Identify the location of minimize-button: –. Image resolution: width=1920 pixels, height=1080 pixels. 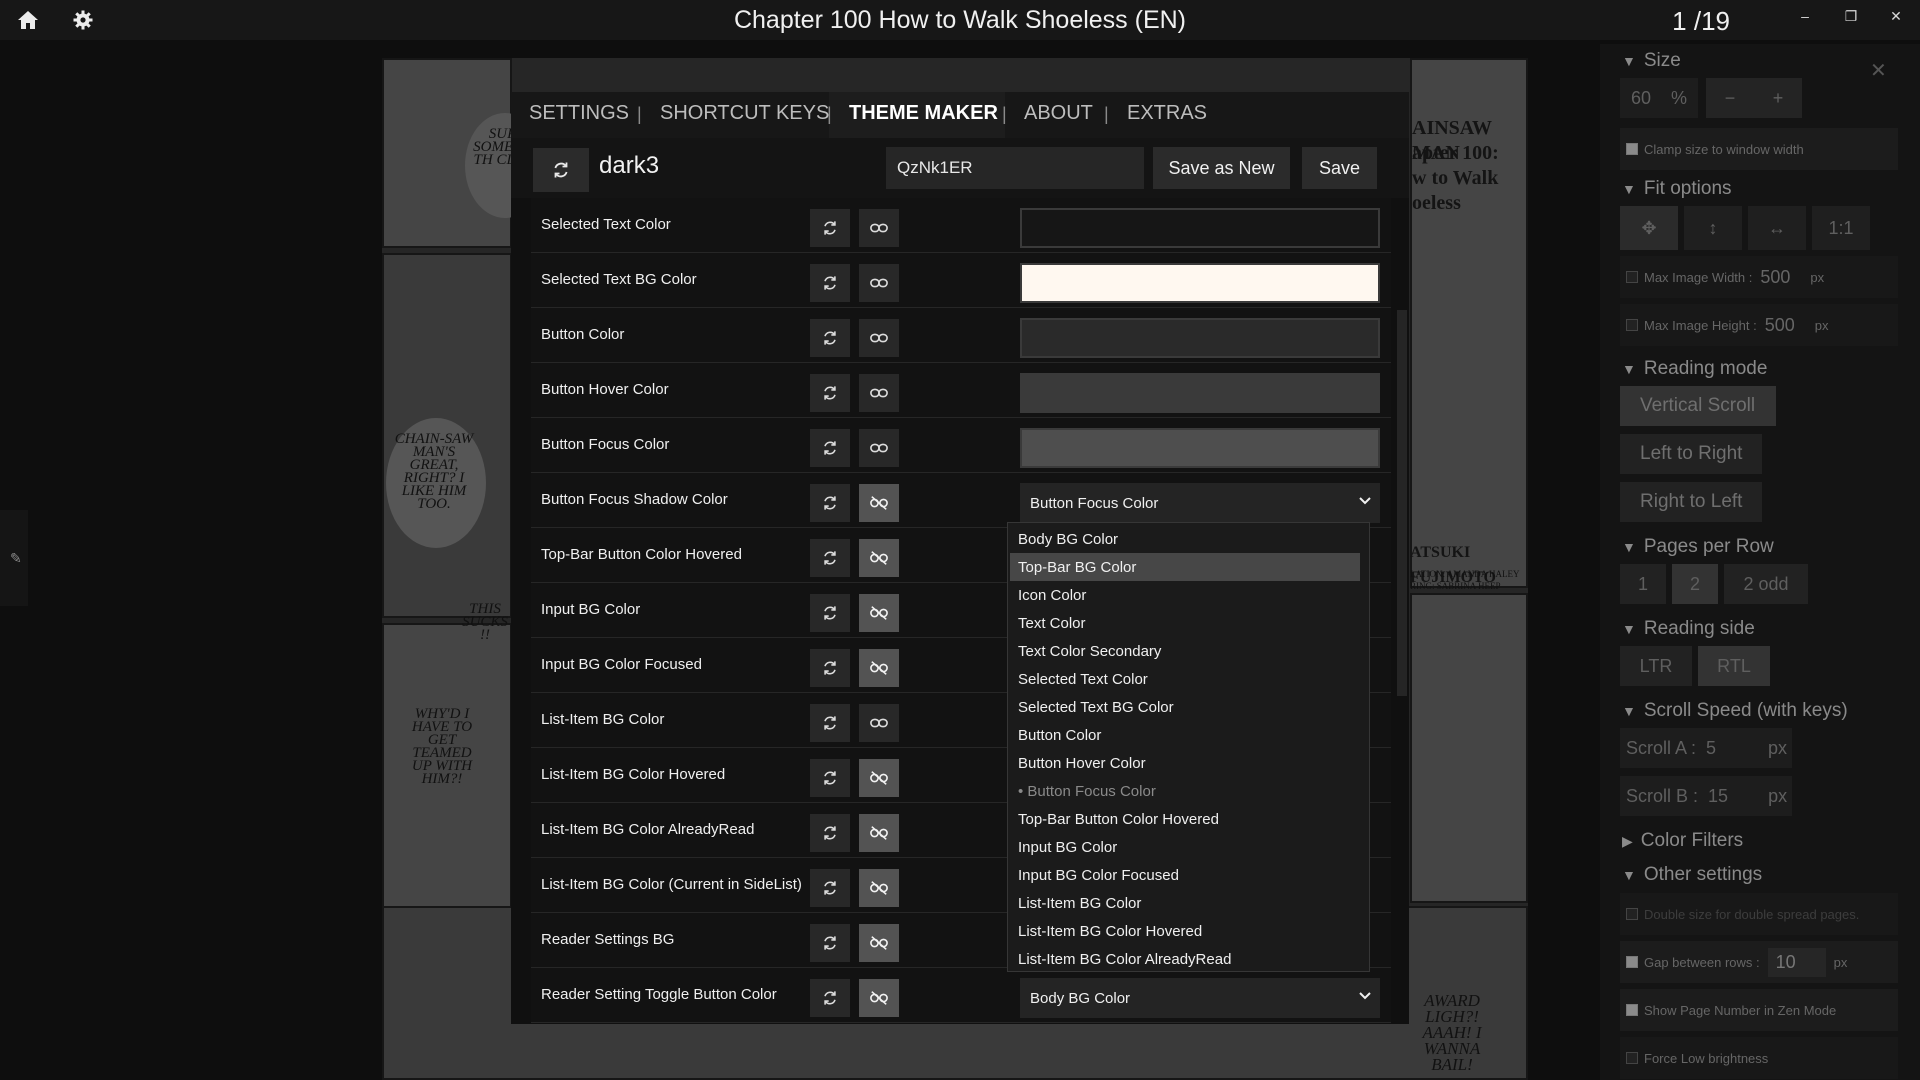
(1805, 16).